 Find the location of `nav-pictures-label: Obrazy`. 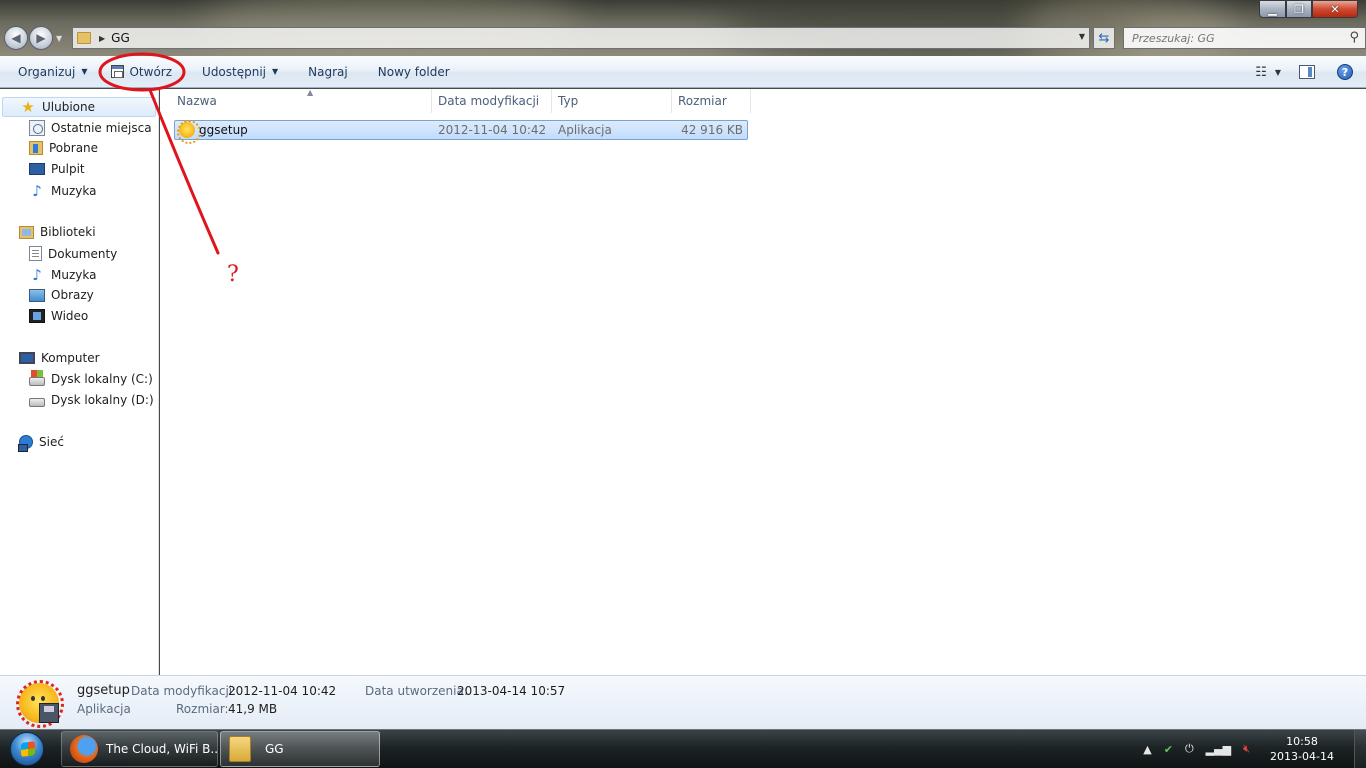

nav-pictures-label: Obrazy is located at coordinates (72, 295).